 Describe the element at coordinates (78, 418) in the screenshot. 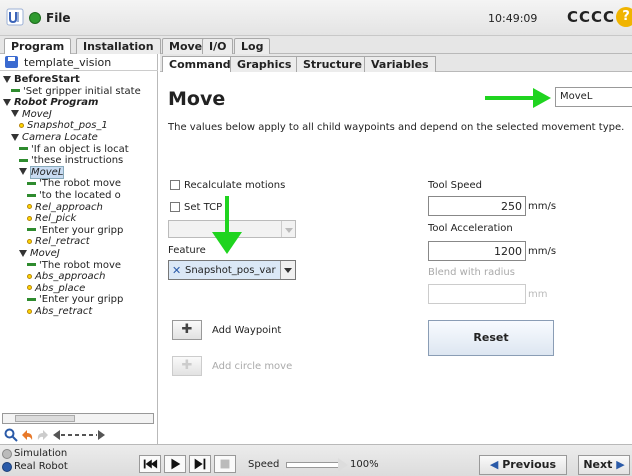

I see `tree-scrollbar` at that location.